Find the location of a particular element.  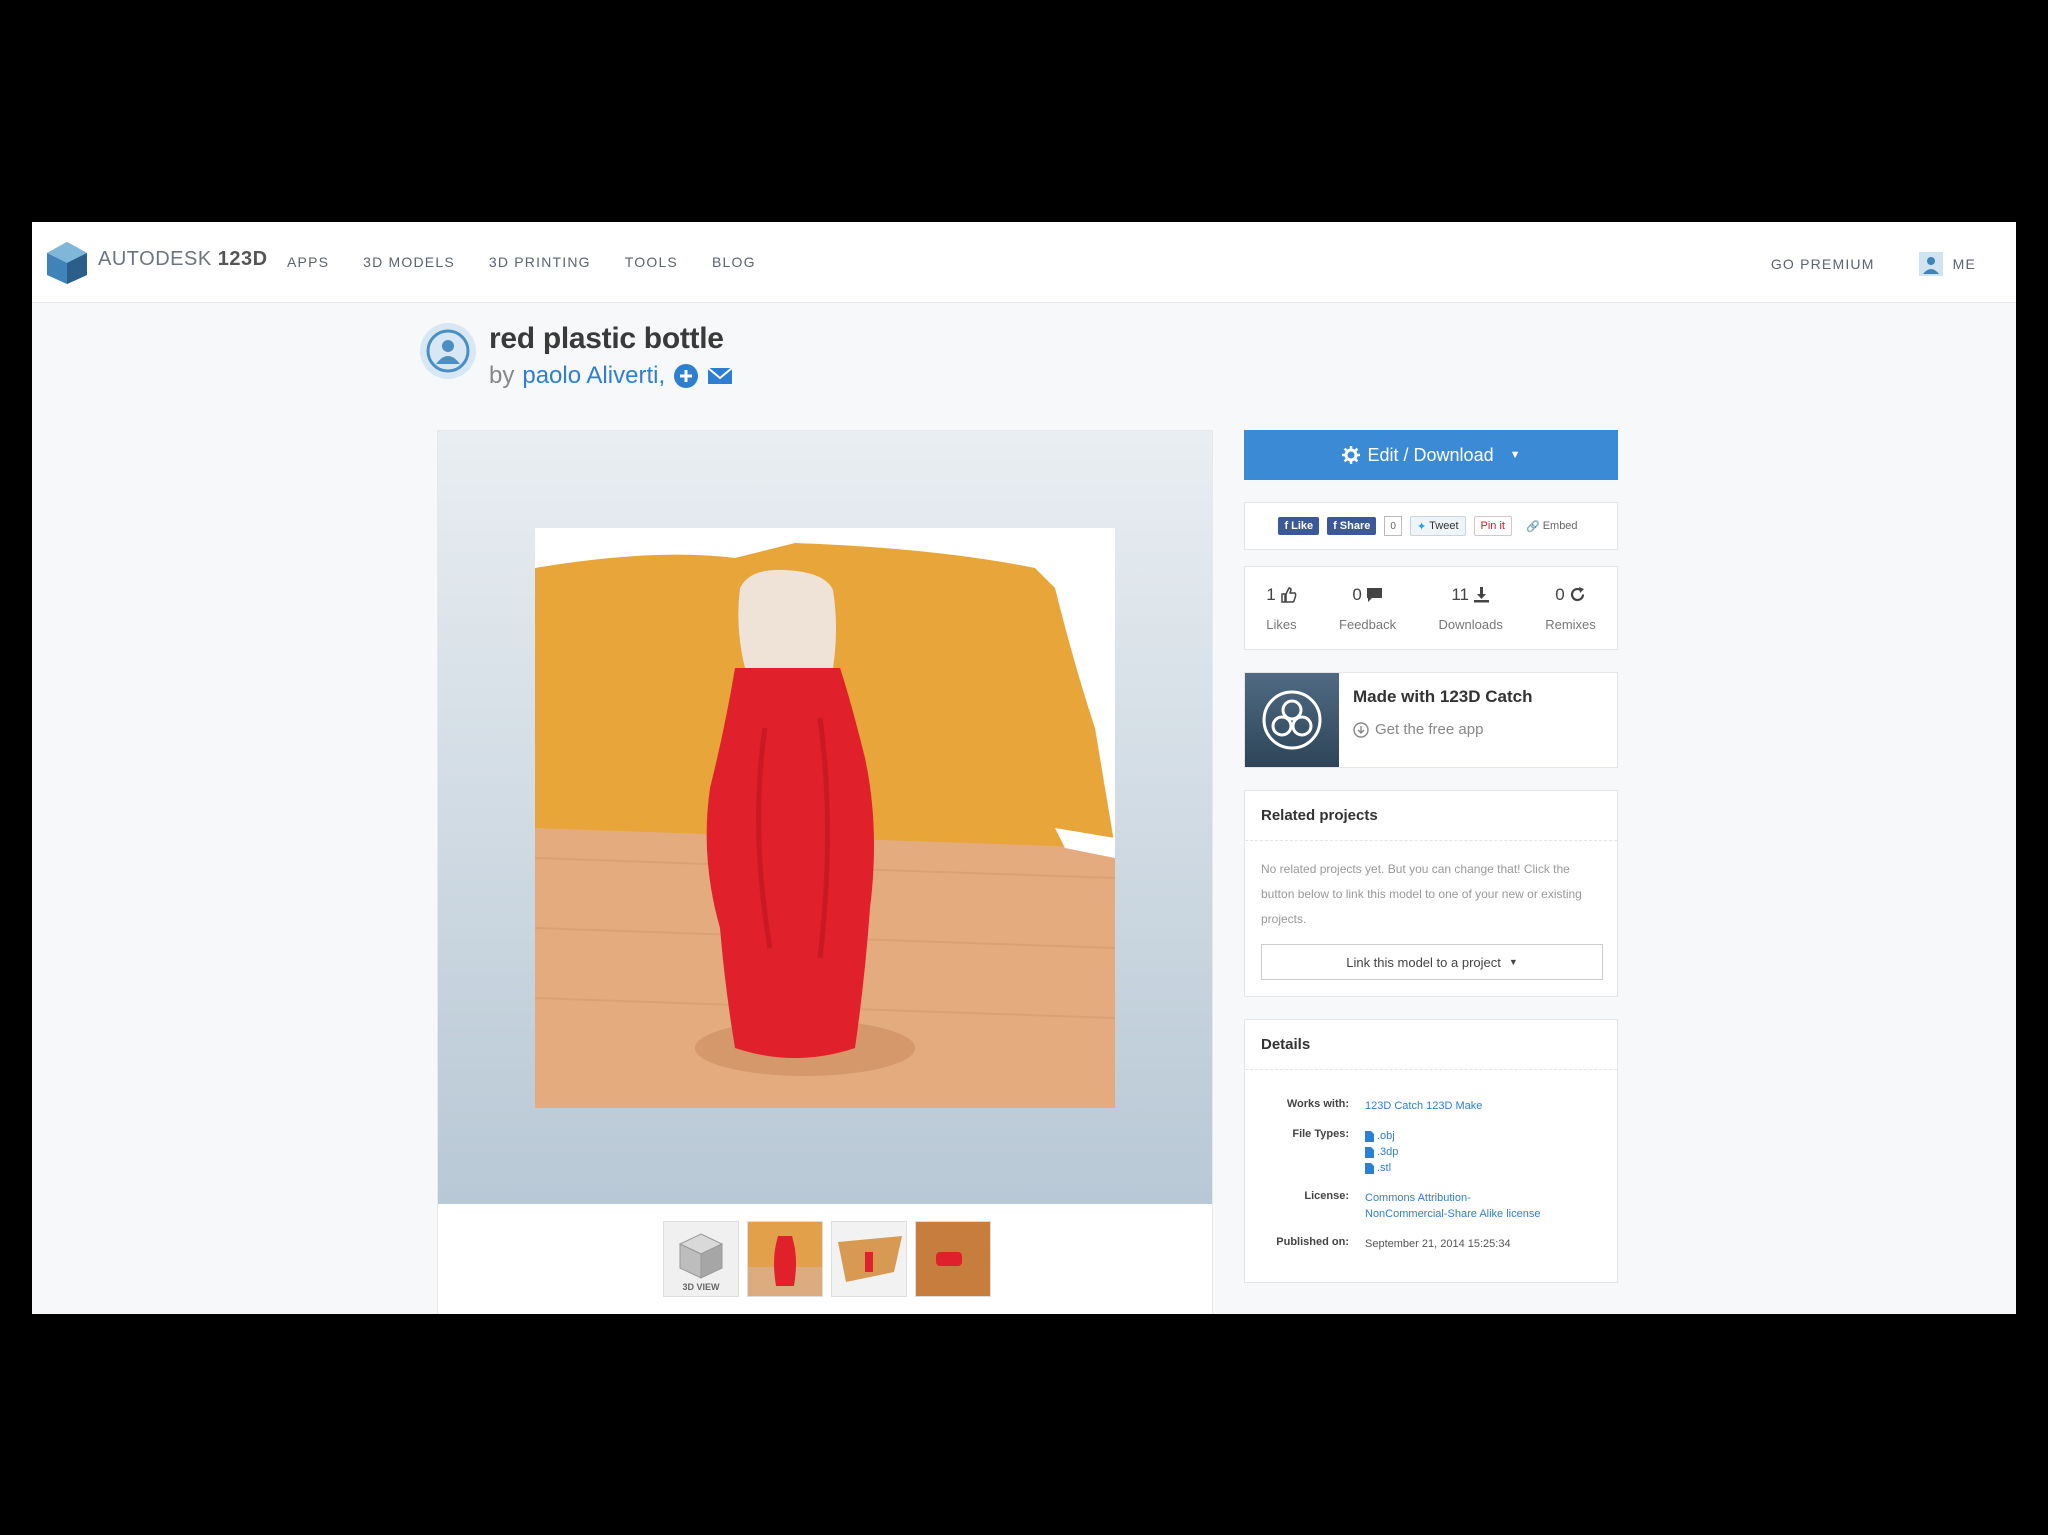

me-menu: ME is located at coordinates (1947, 264).